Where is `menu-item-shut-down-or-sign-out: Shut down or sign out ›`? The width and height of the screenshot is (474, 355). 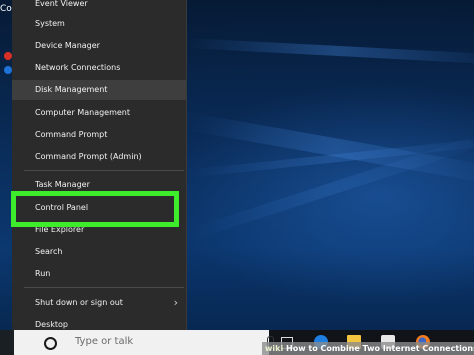
menu-item-shut-down-or-sign-out: Shut down or sign out › is located at coordinates (99, 303).